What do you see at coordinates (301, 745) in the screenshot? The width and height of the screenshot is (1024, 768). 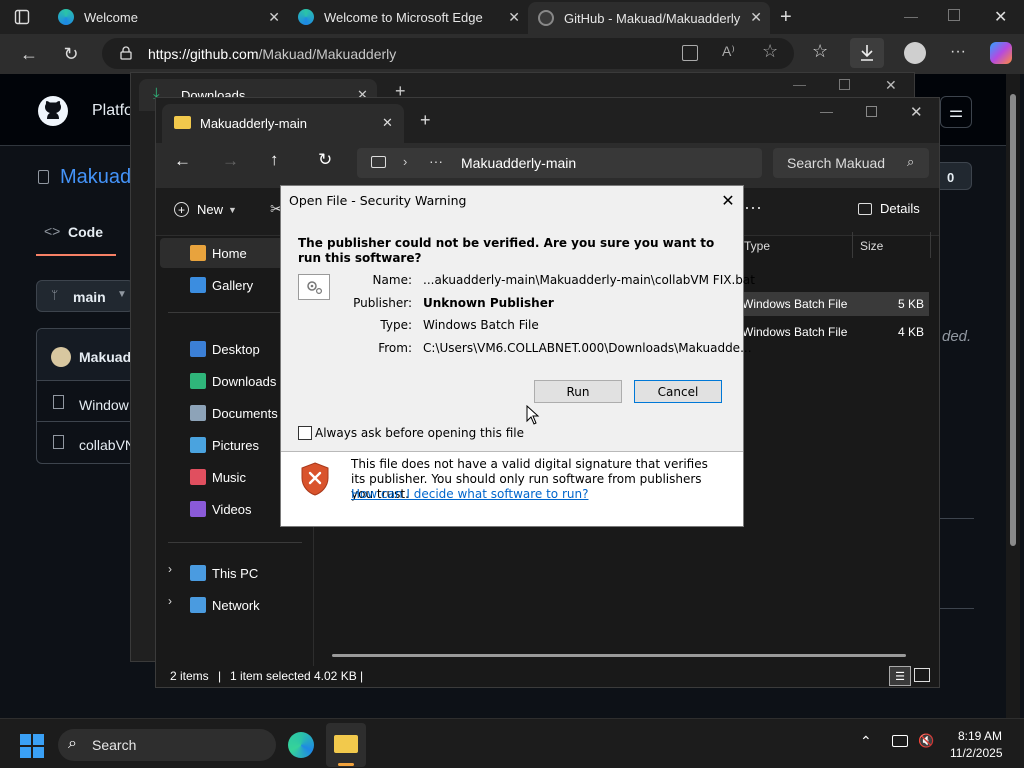 I see `edge-taskbar-icon` at bounding box center [301, 745].